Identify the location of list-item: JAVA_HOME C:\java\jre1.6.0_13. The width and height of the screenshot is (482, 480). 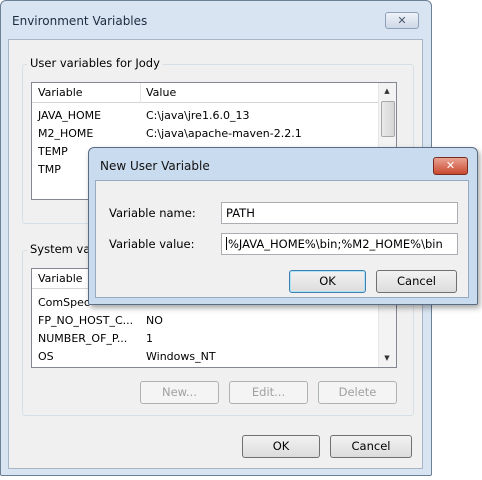
(203, 116).